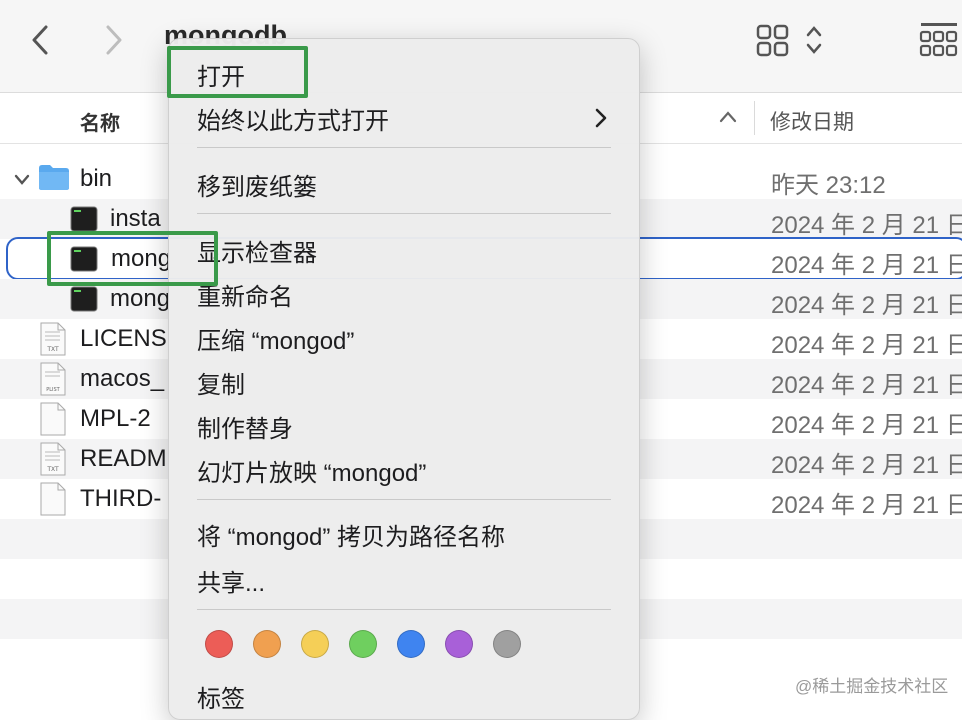  What do you see at coordinates (311, 470) in the screenshot?
I see `menu-item-quick-look: 幻灯片放映 “mongod”` at bounding box center [311, 470].